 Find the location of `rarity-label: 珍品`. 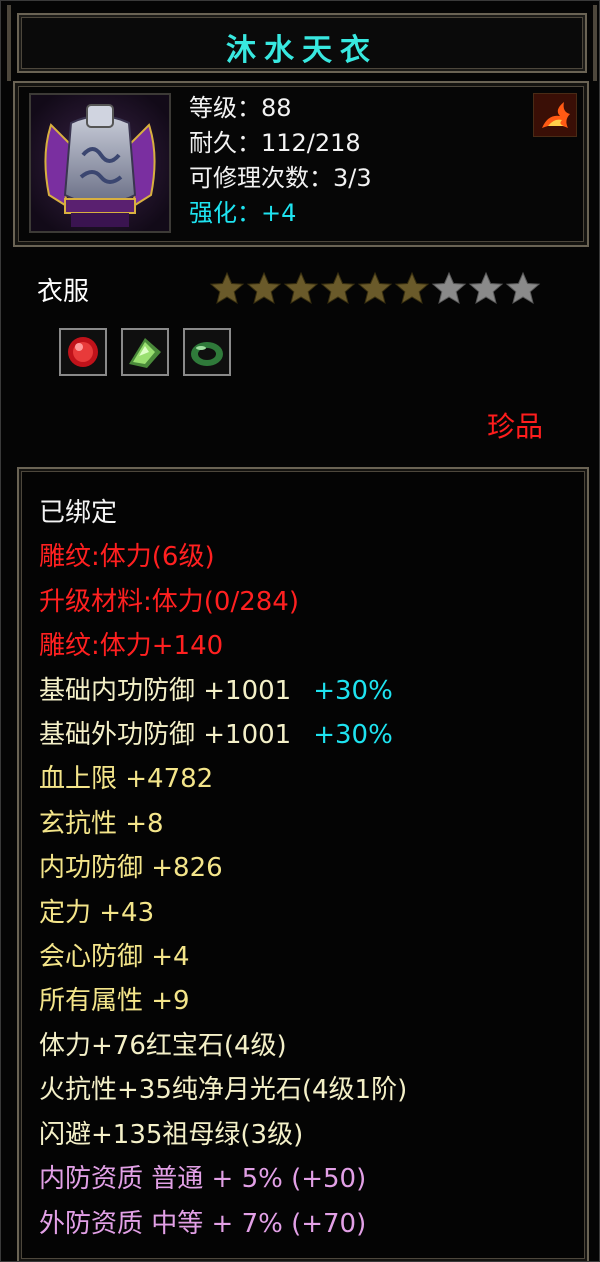

rarity-label: 珍品 is located at coordinates (515, 426).